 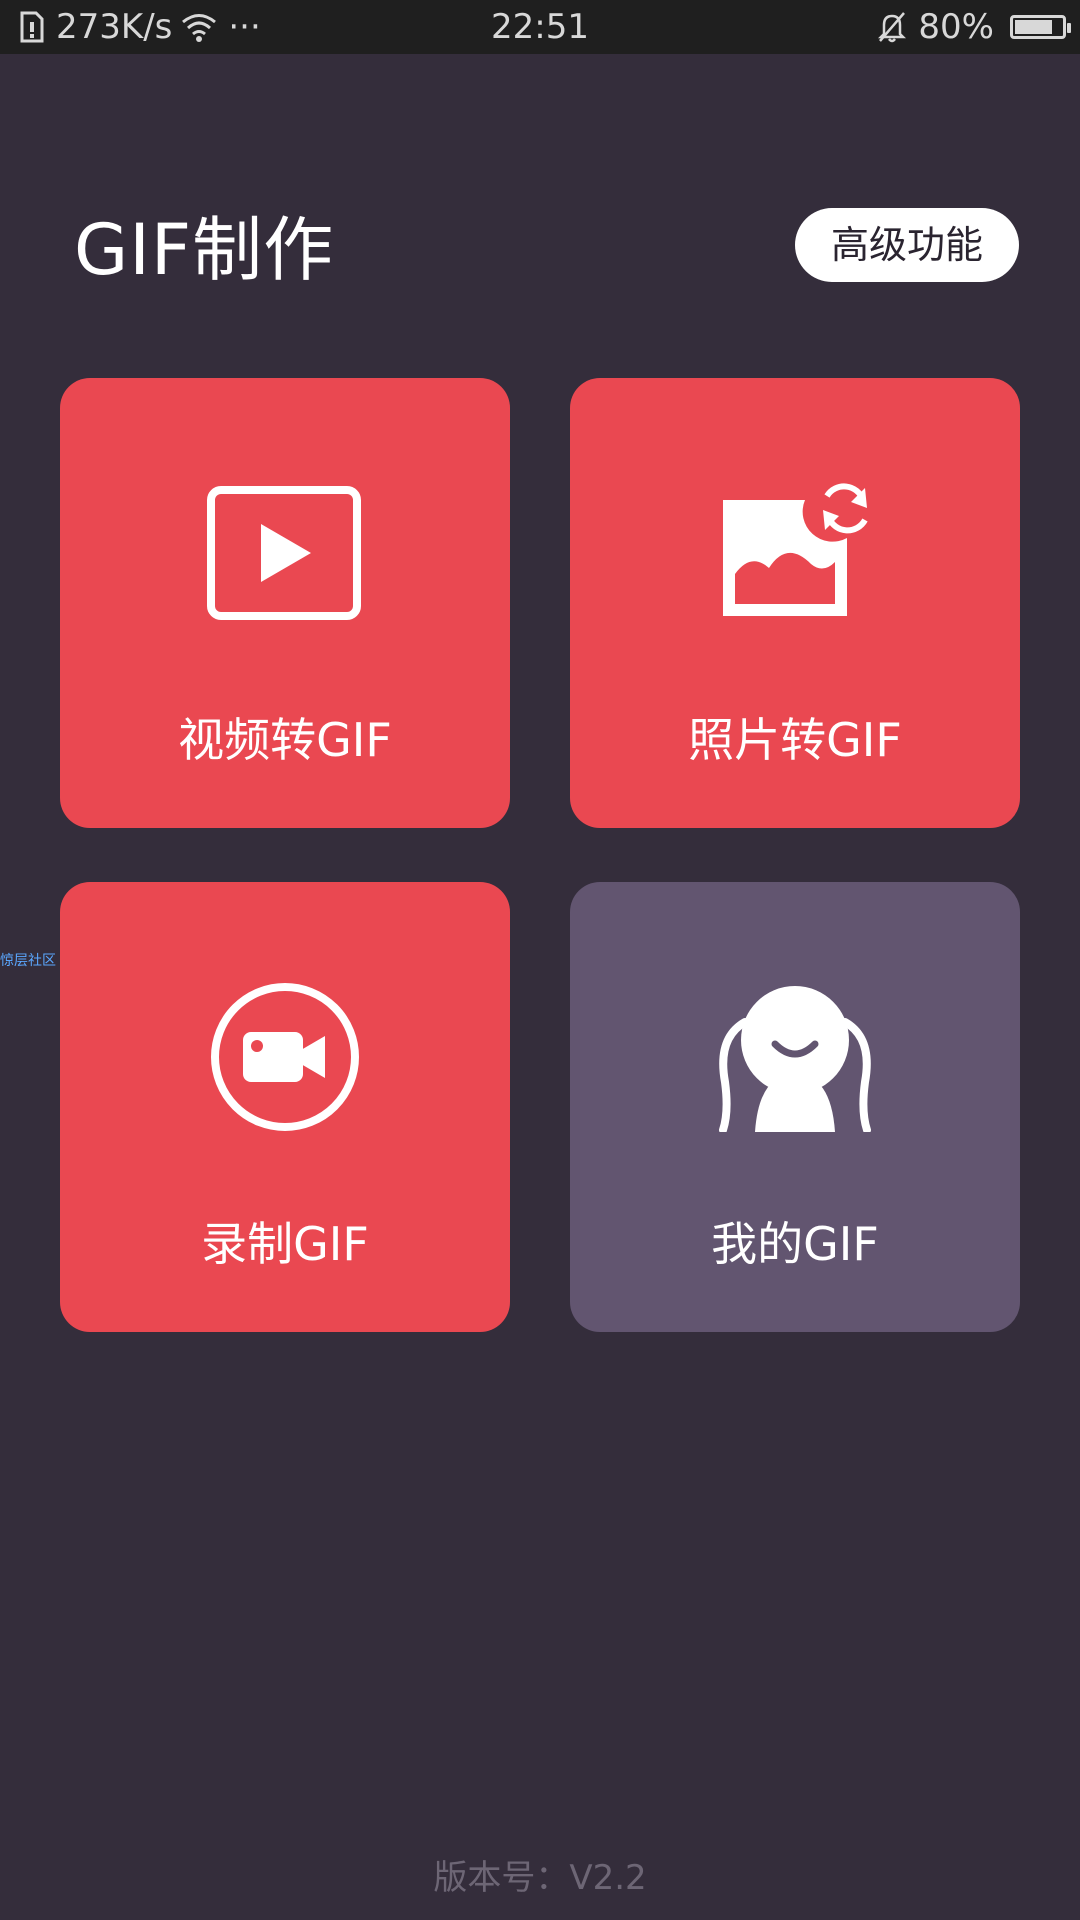 I want to click on tile-label: 视频转GIF, so click(x=285, y=740).